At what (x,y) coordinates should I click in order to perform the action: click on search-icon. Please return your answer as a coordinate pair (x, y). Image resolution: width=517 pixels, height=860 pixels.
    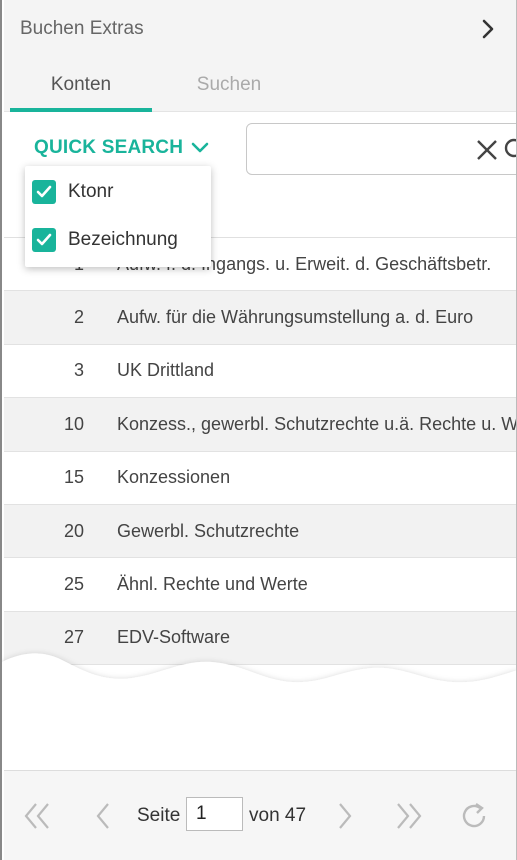
    Looking at the image, I should click on (510, 150).